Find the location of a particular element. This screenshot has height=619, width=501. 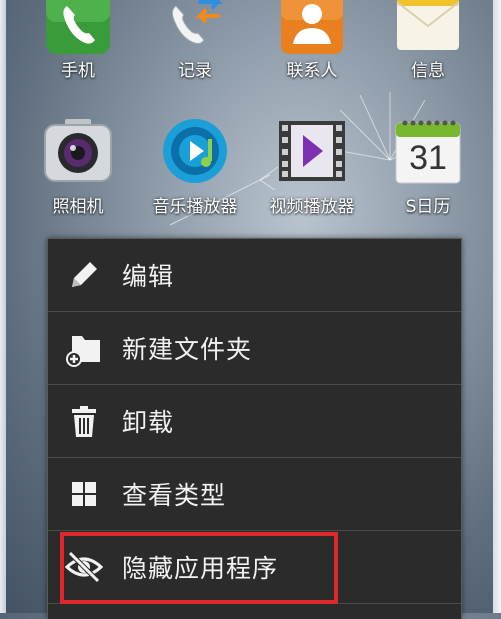

app-camera: 照相机 is located at coordinates (78, 167).